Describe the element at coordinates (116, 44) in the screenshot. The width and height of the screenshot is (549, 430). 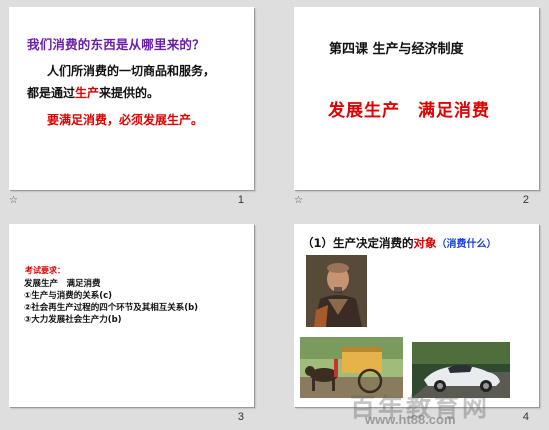
I see `slide1-question: 我们消费的东西是从哪里来的？` at that location.